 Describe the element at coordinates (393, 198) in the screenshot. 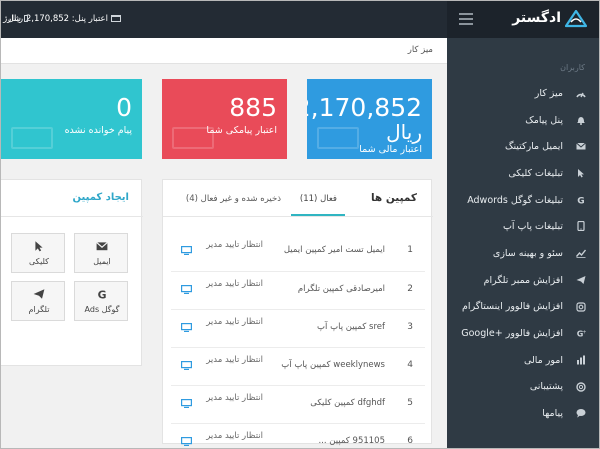

I see `campaigns-title: کمپین ها` at that location.